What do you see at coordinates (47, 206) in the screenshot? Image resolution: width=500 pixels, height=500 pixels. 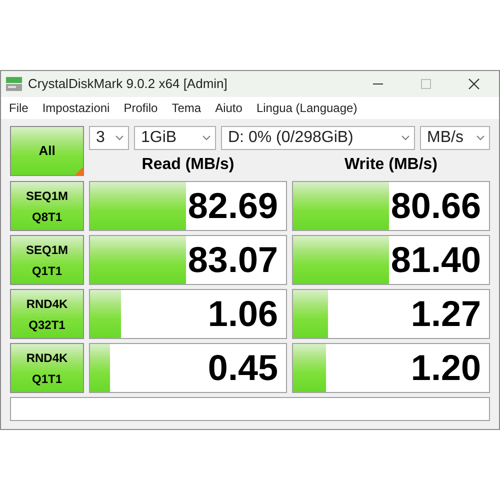 I see `test-button: SEQ1M Q8T1` at bounding box center [47, 206].